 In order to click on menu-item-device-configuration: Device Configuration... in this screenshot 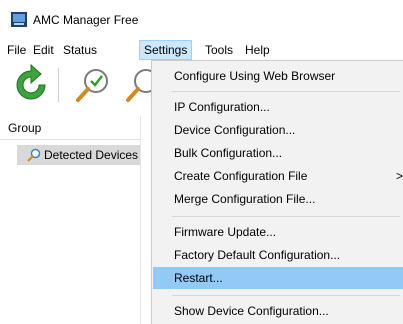, I will do `click(278, 130)`.